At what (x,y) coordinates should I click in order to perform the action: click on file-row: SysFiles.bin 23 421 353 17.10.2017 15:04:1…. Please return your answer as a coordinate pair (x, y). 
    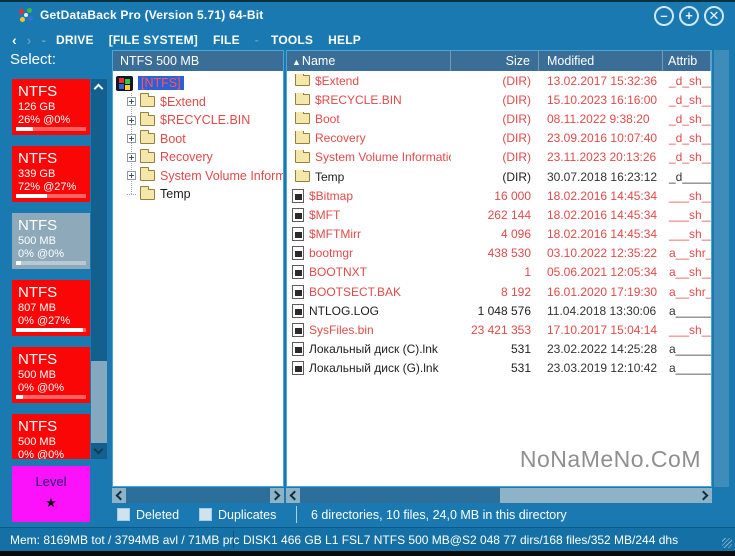
    Looking at the image, I should click on (499, 329).